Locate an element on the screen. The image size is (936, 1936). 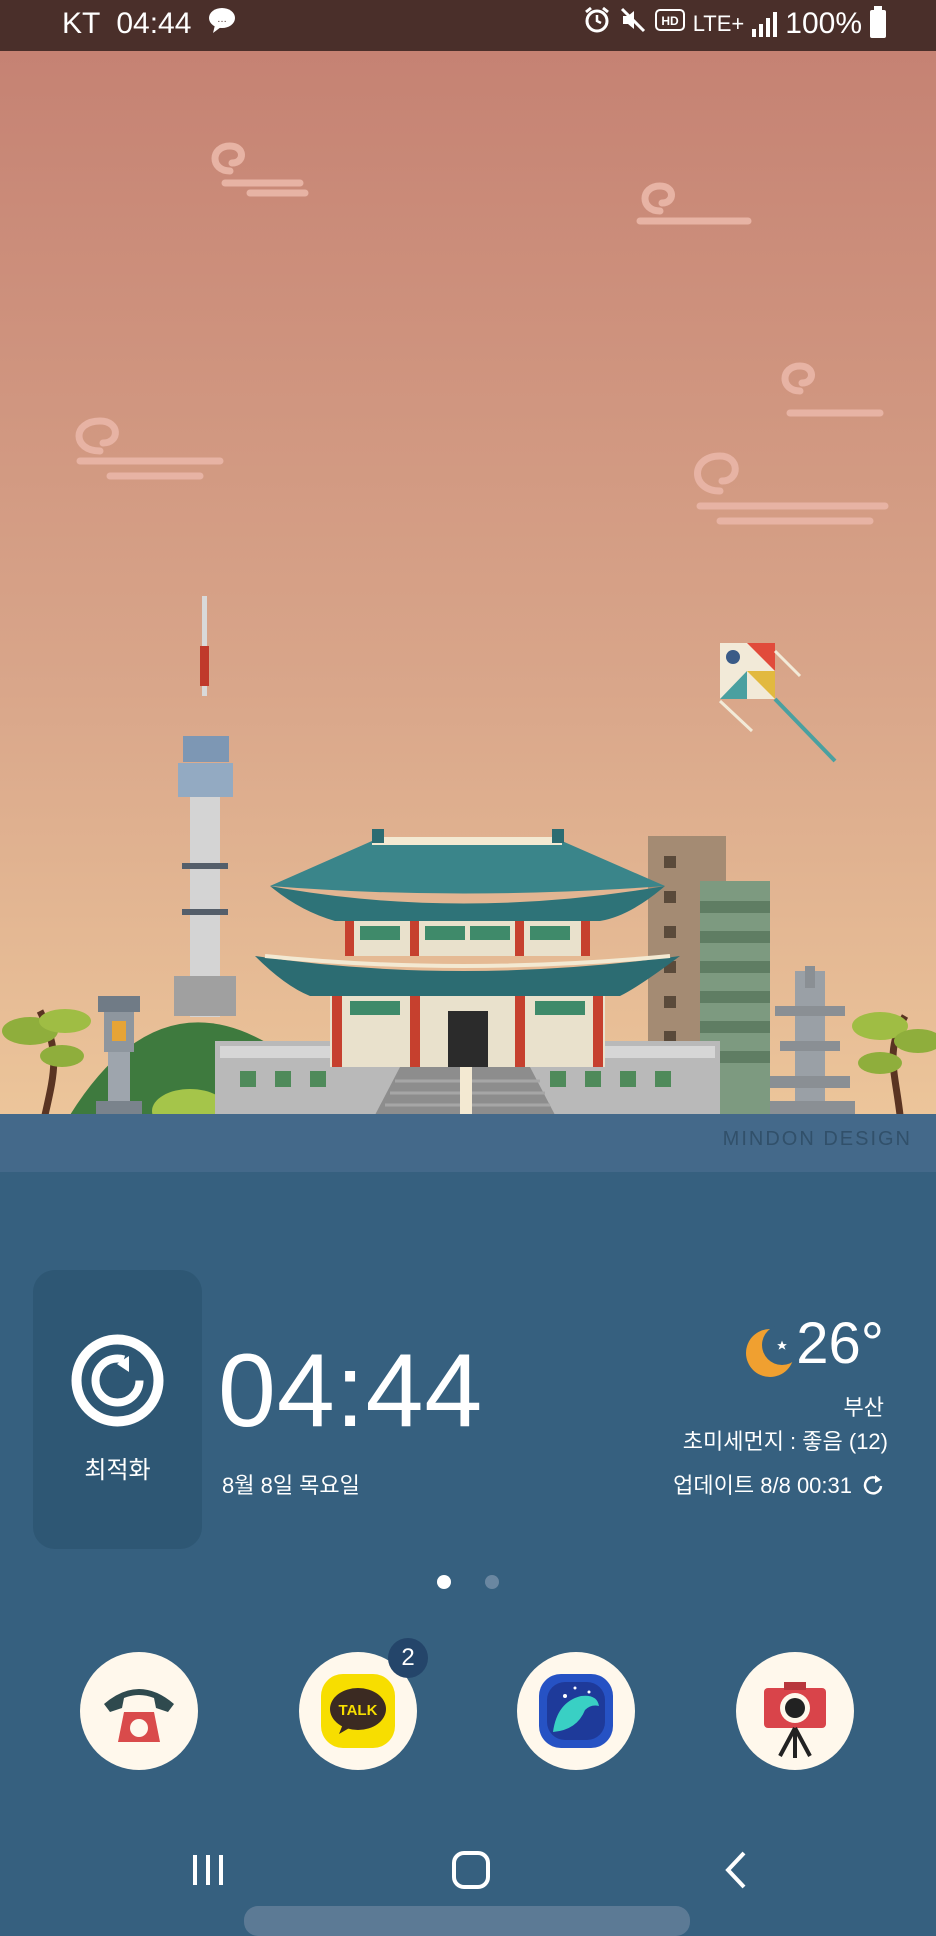
carrier-label: KT is located at coordinates (81, 23).